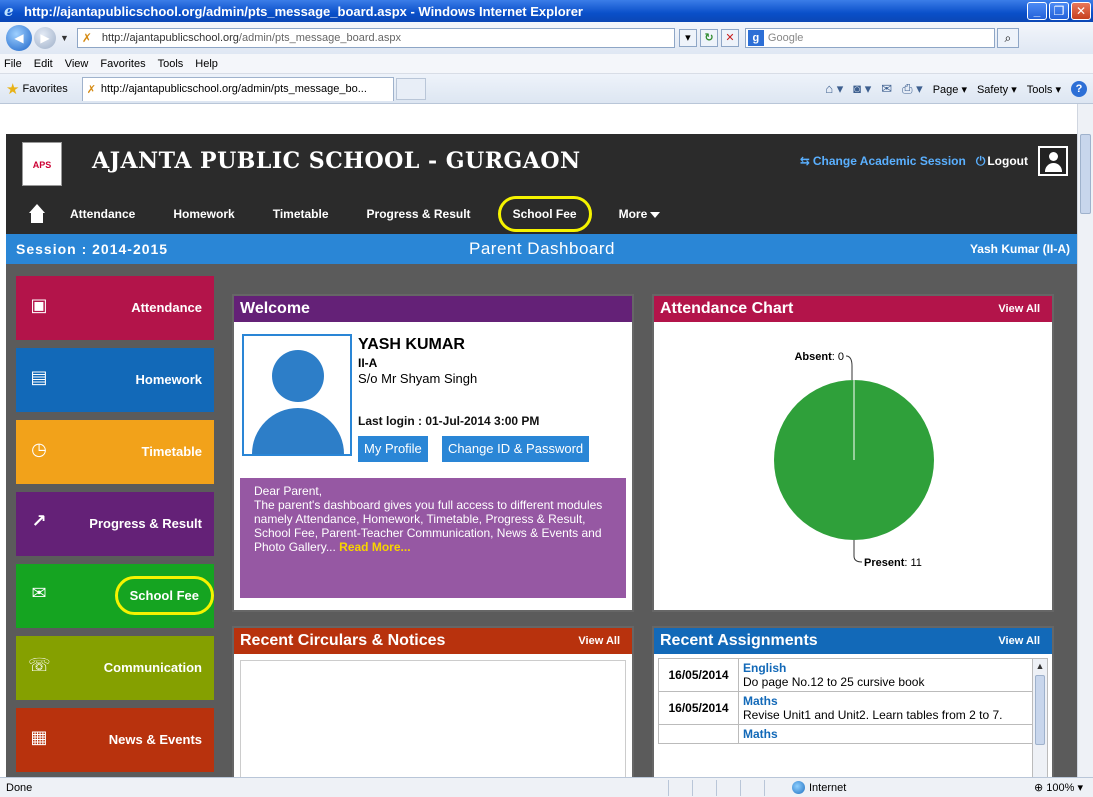 The width and height of the screenshot is (1093, 797). What do you see at coordinates (115, 380) in the screenshot?
I see `sidebar-item-homework: ▤ Homework` at bounding box center [115, 380].